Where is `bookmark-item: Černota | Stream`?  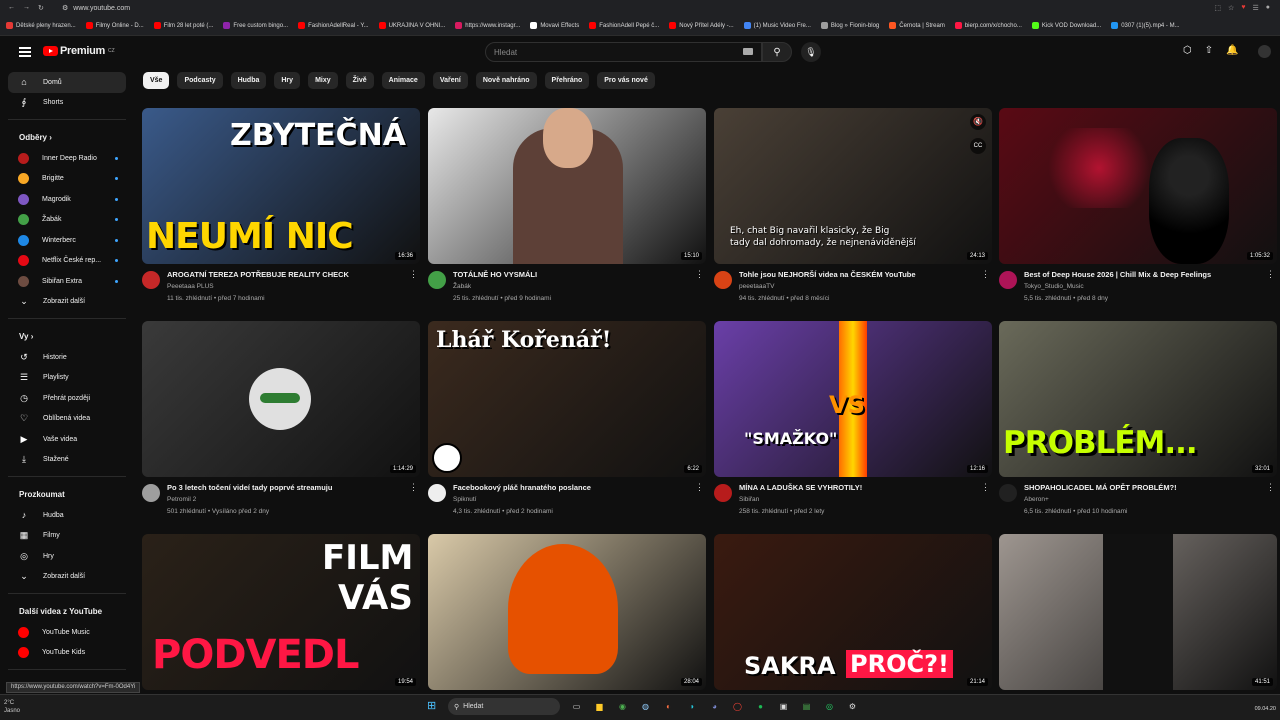 bookmark-item: Černota | Stream is located at coordinates (917, 25).